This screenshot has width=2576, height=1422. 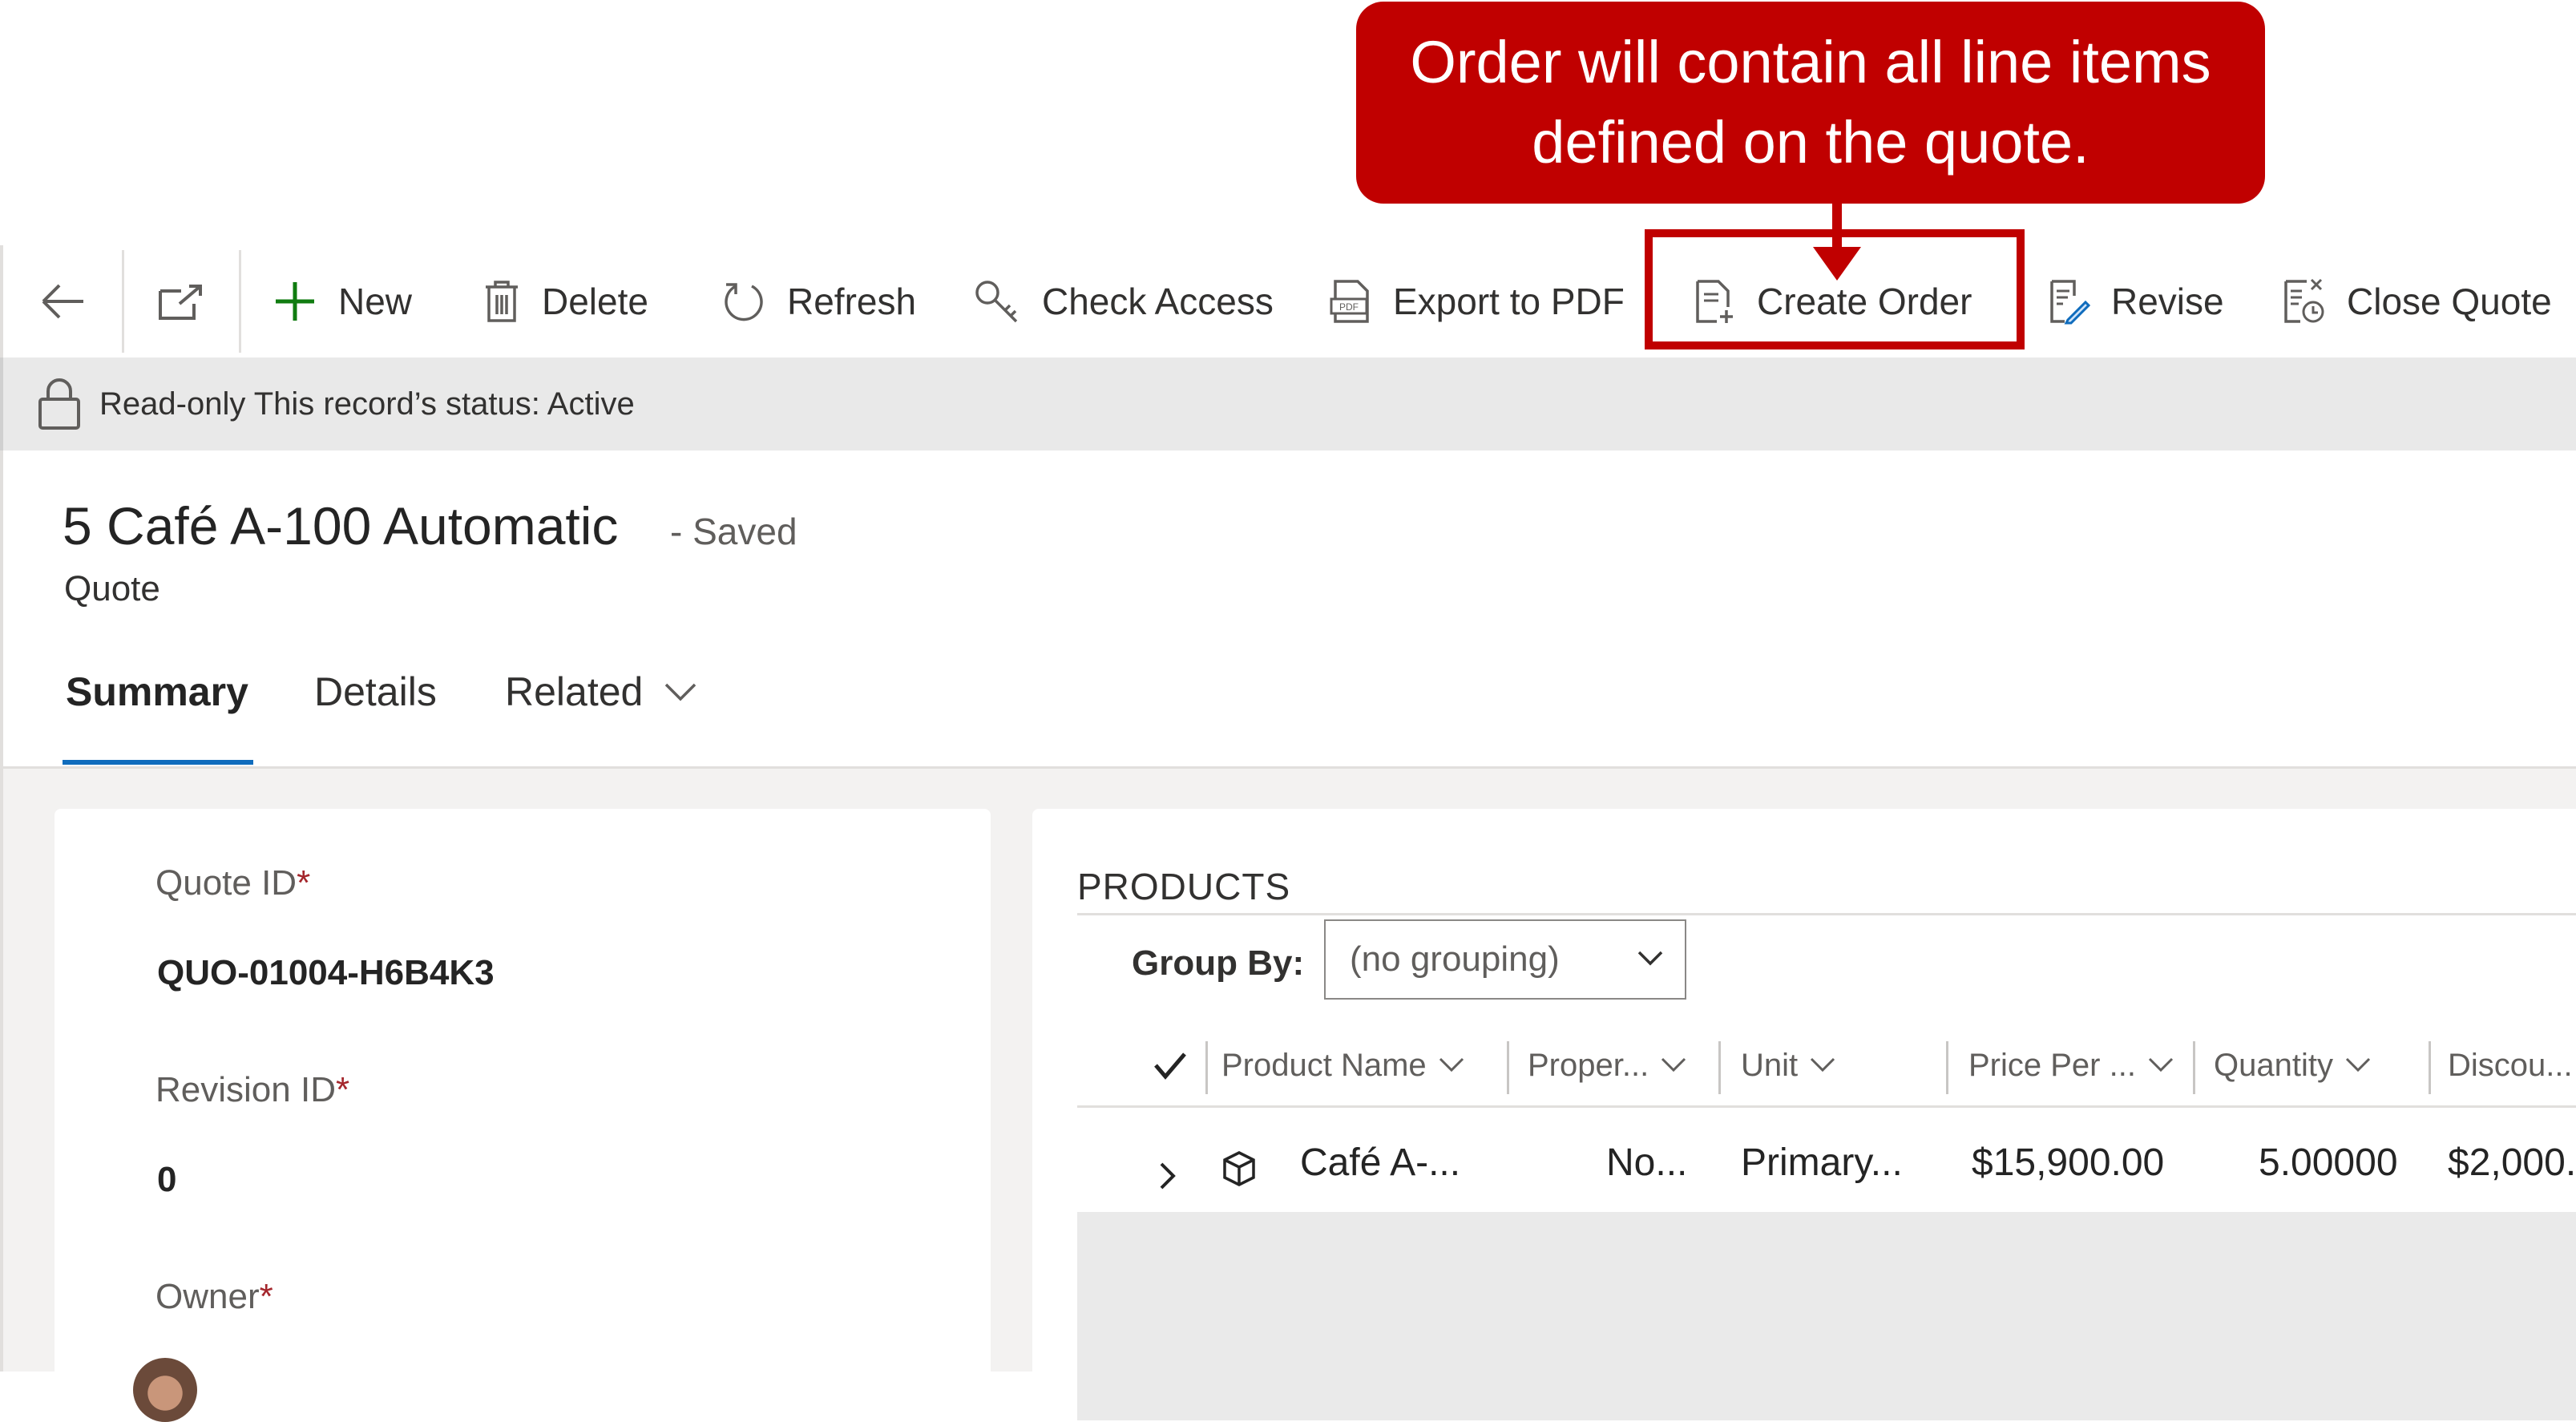 I want to click on column-header-unit: Unit, so click(x=1789, y=1065).